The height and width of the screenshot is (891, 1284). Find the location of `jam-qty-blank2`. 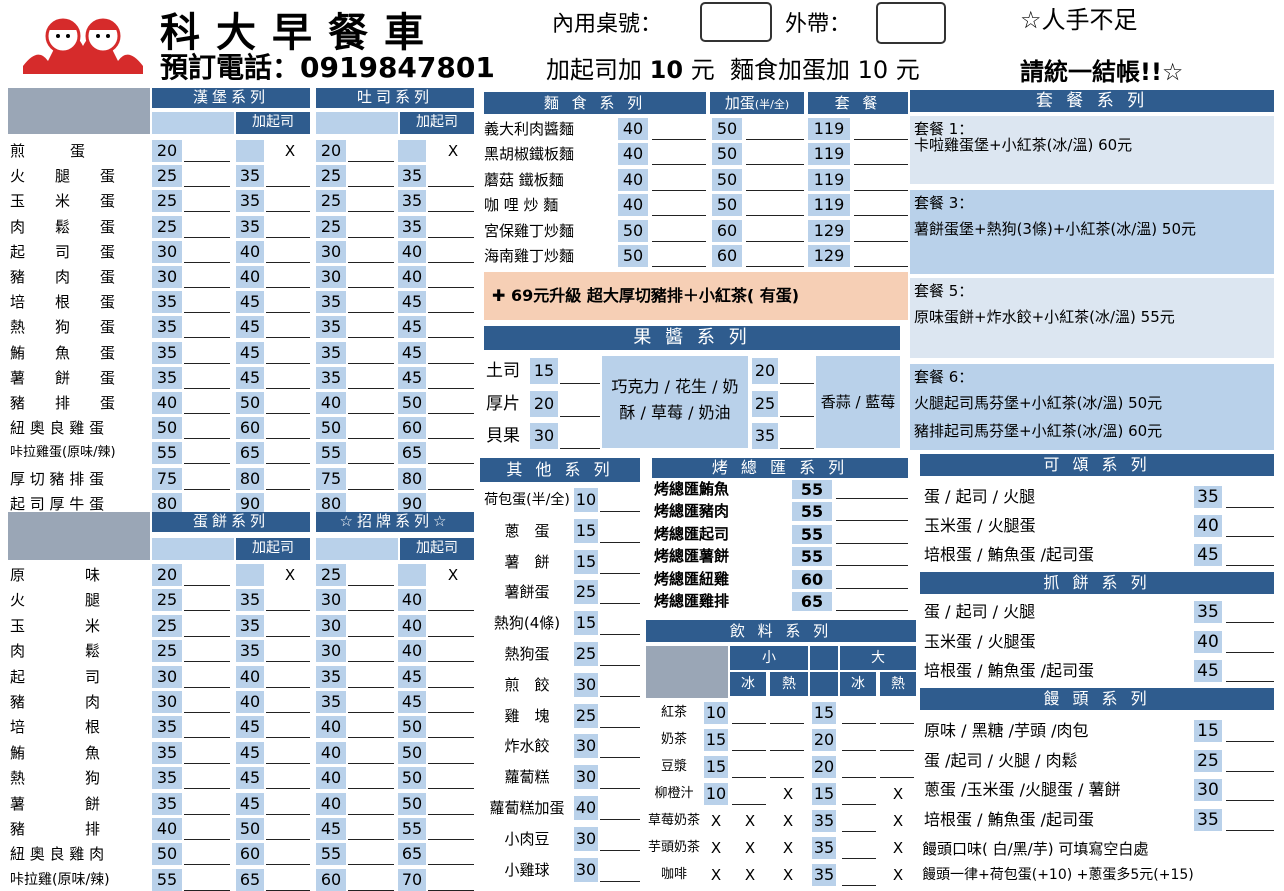

jam-qty-blank2 is located at coordinates (797, 436).